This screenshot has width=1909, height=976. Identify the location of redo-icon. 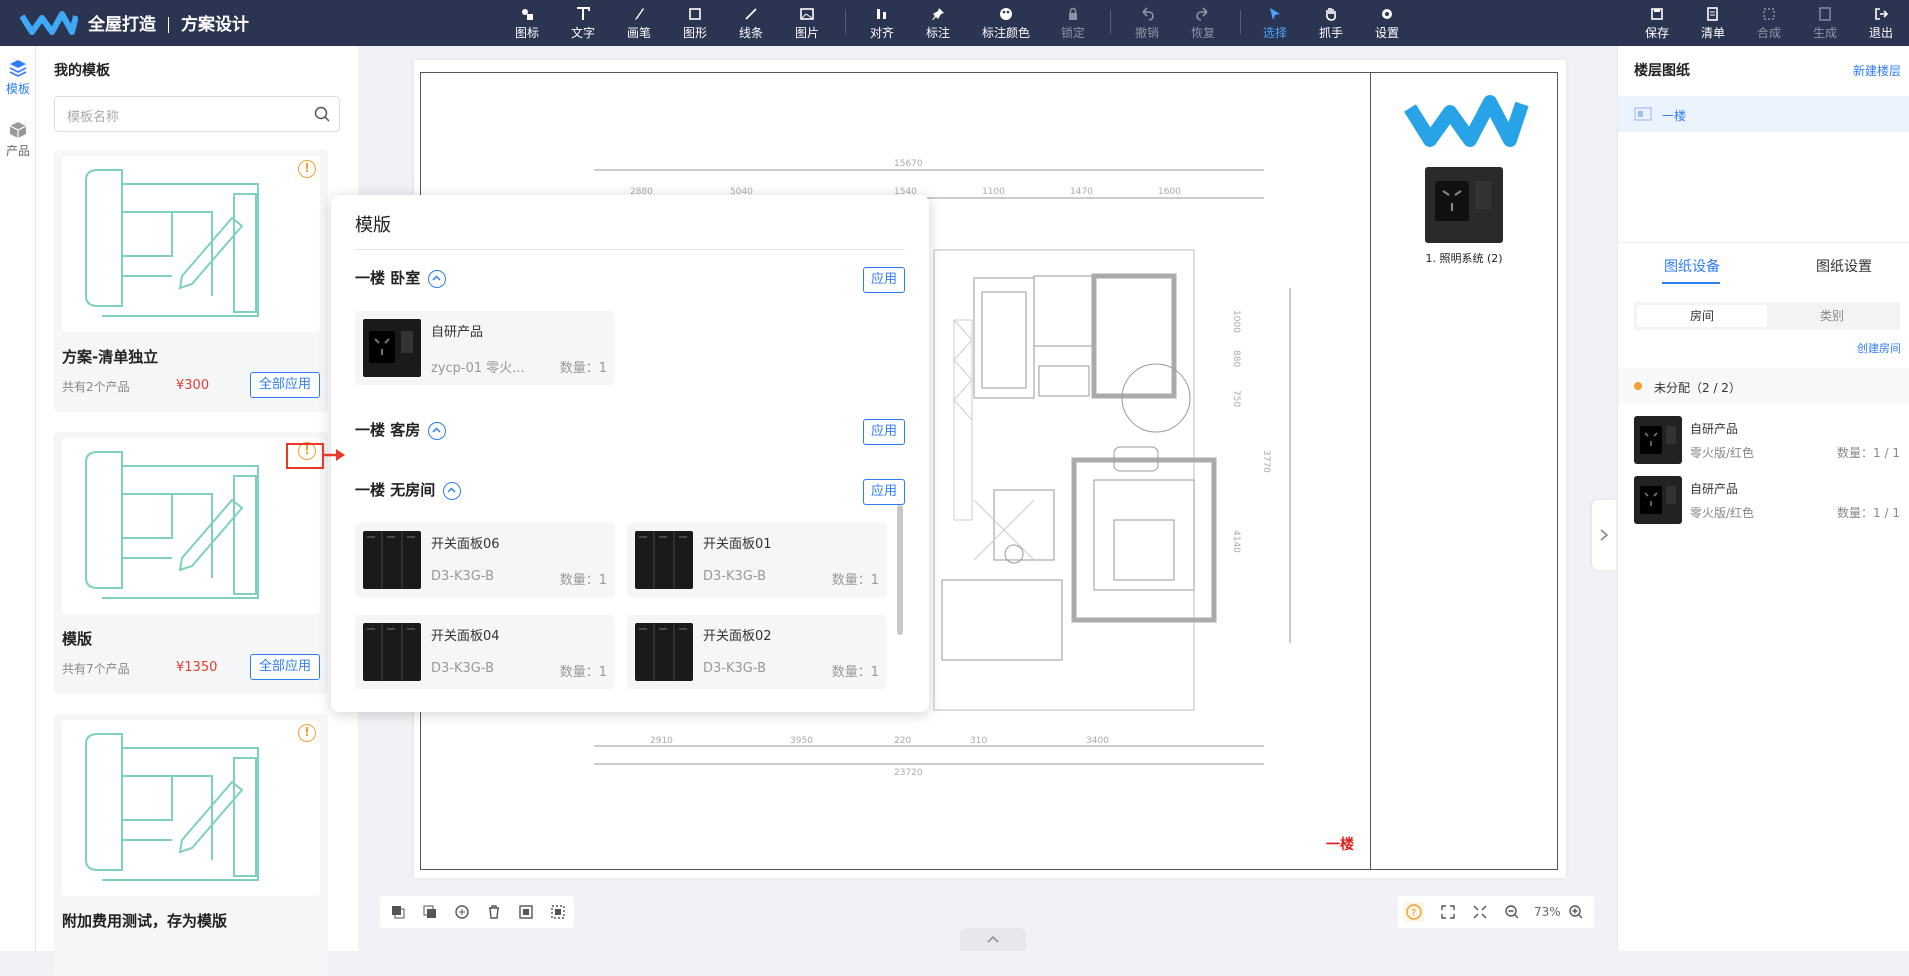
(1202, 14).